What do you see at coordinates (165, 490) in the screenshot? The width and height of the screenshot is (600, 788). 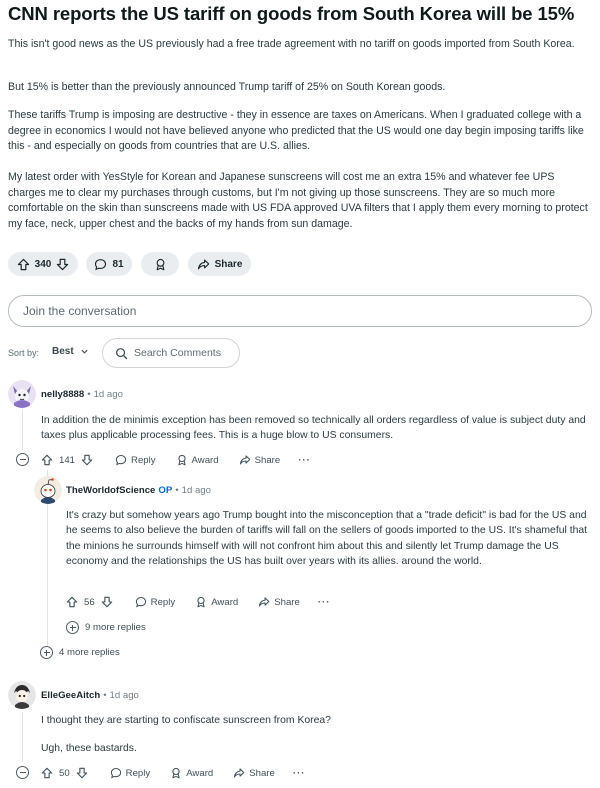 I see `op-badge: OP` at bounding box center [165, 490].